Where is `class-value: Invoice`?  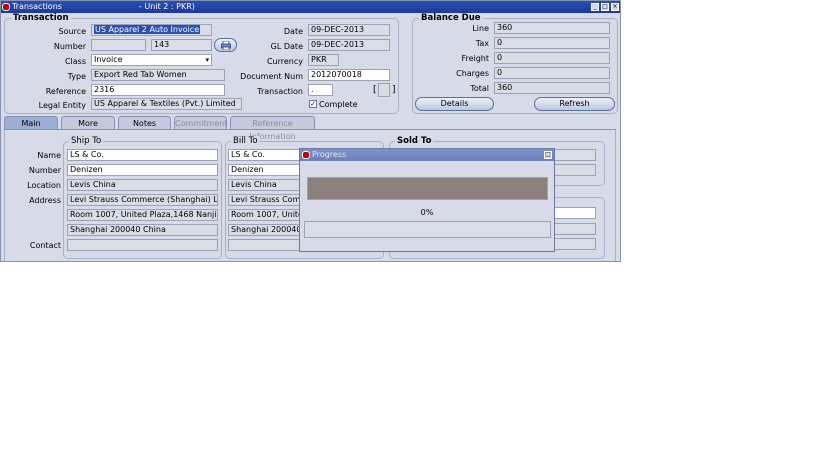
class-value: Invoice is located at coordinates (108, 59).